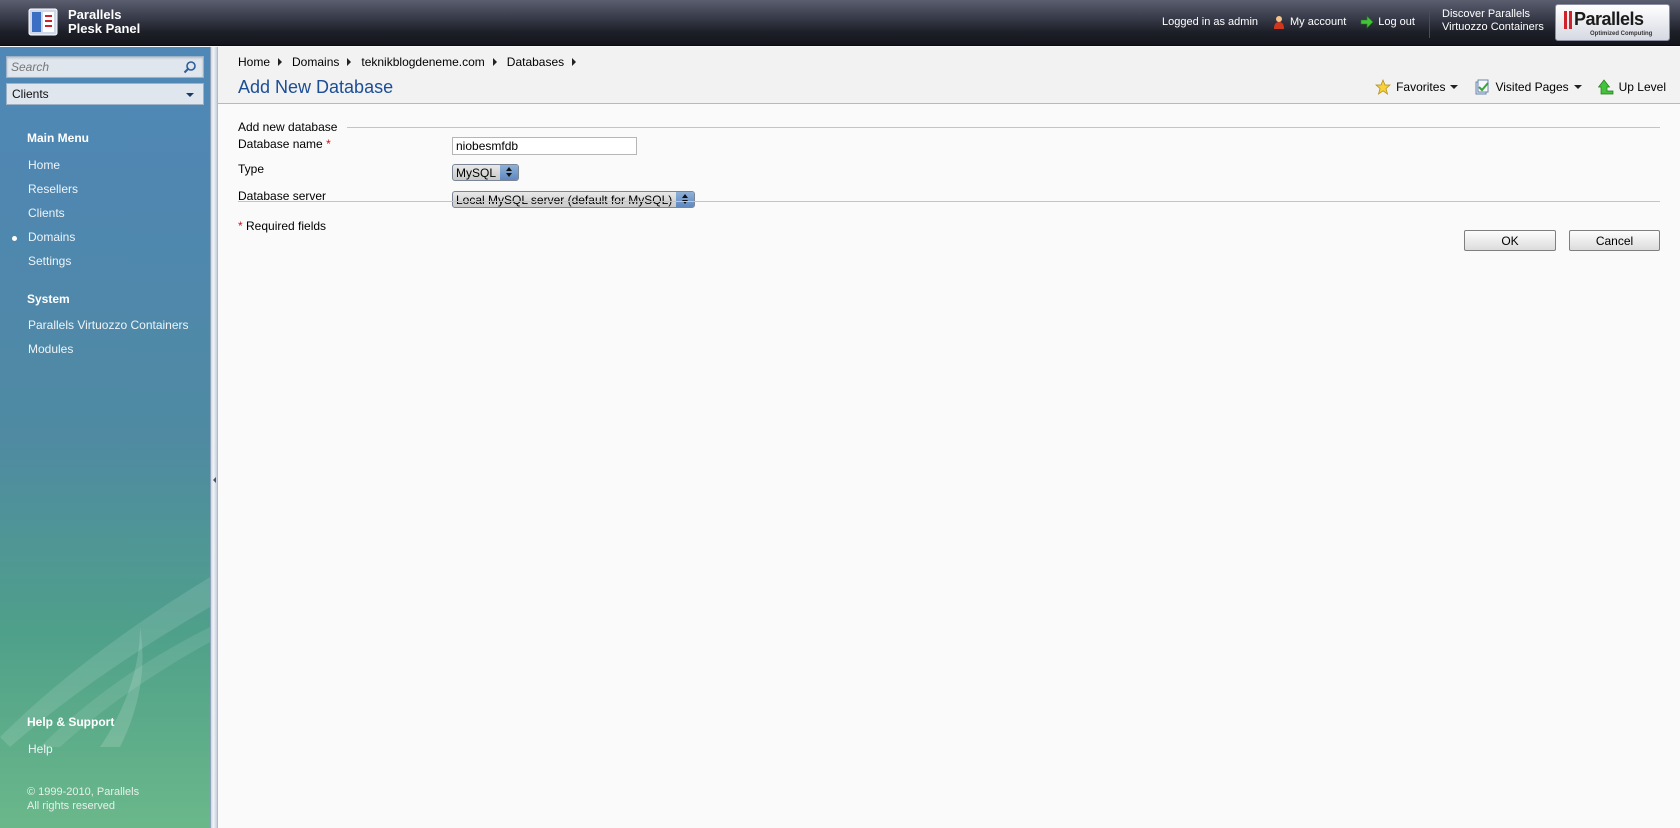 The image size is (1680, 828). I want to click on search-box, so click(105, 67).